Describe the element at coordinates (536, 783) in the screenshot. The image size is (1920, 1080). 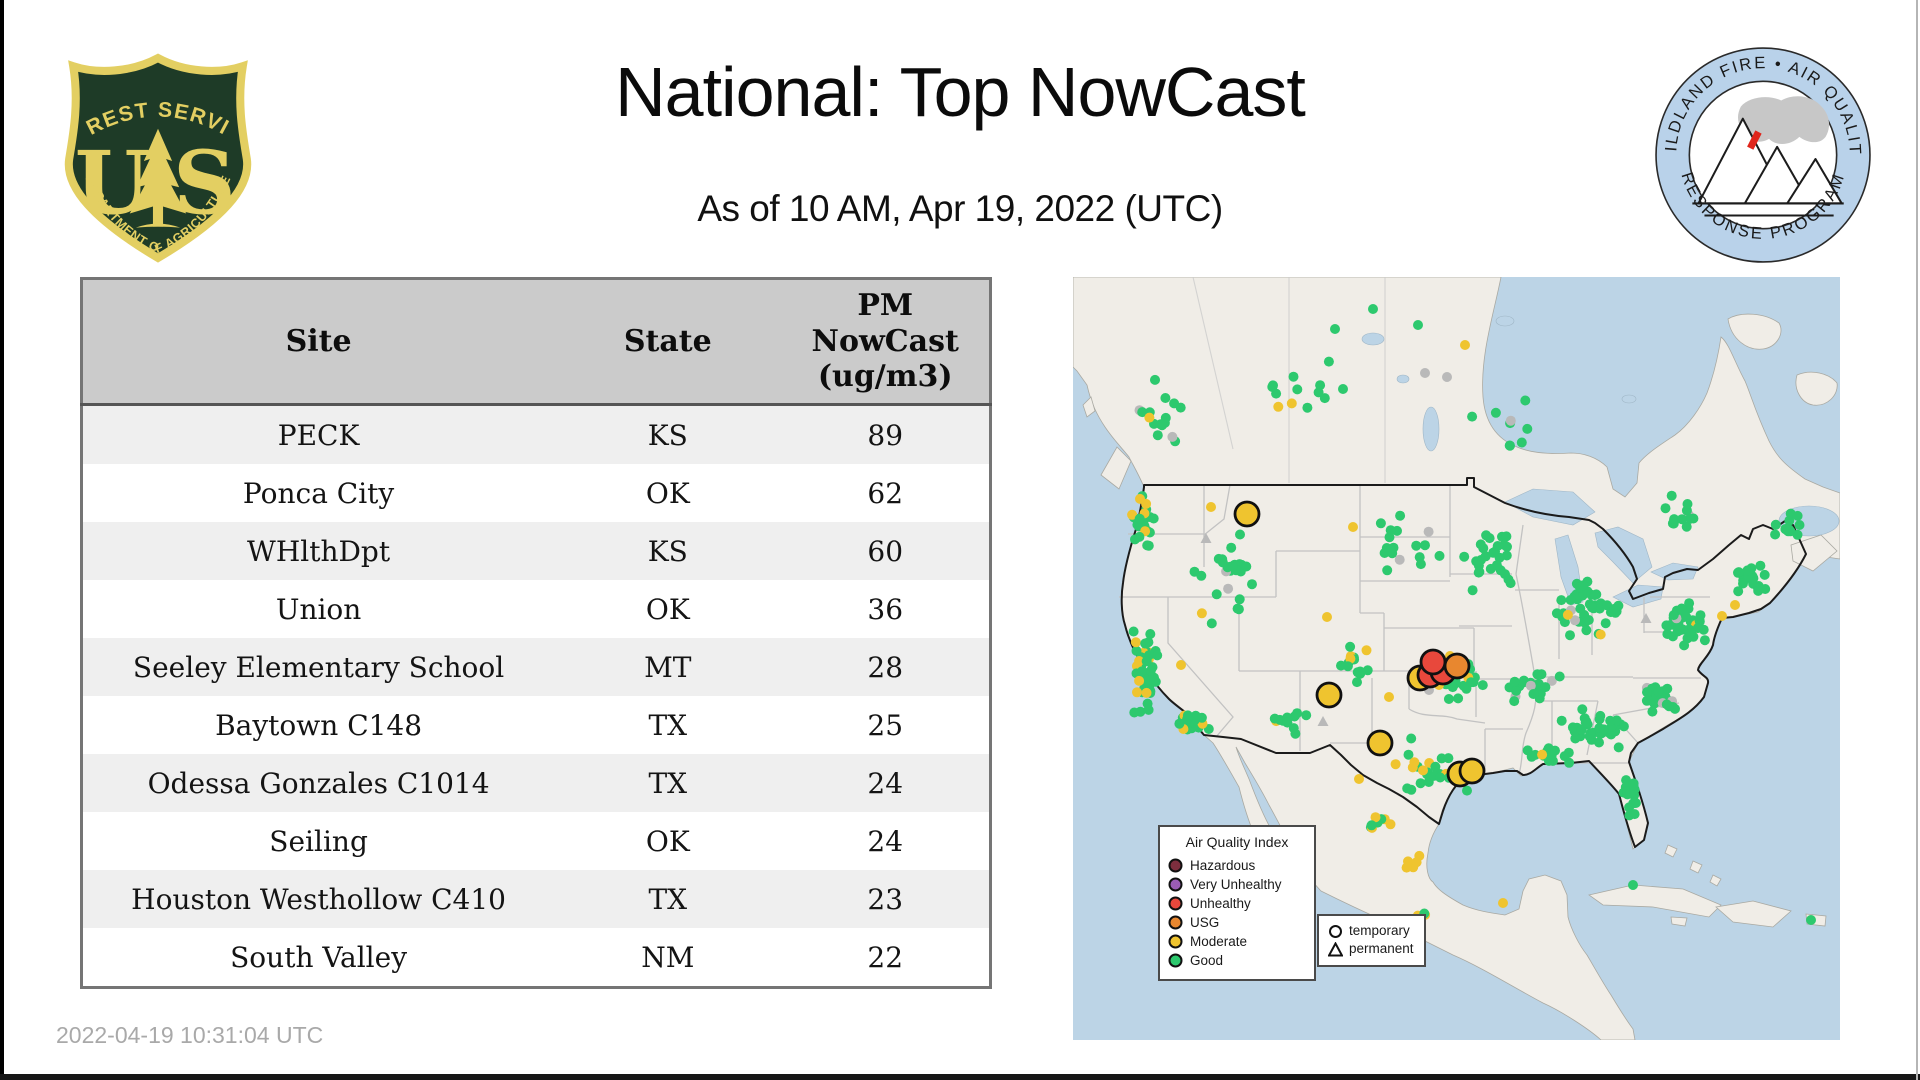
I see `table-row: Odessa Gonzales C1014 TX 24` at that location.